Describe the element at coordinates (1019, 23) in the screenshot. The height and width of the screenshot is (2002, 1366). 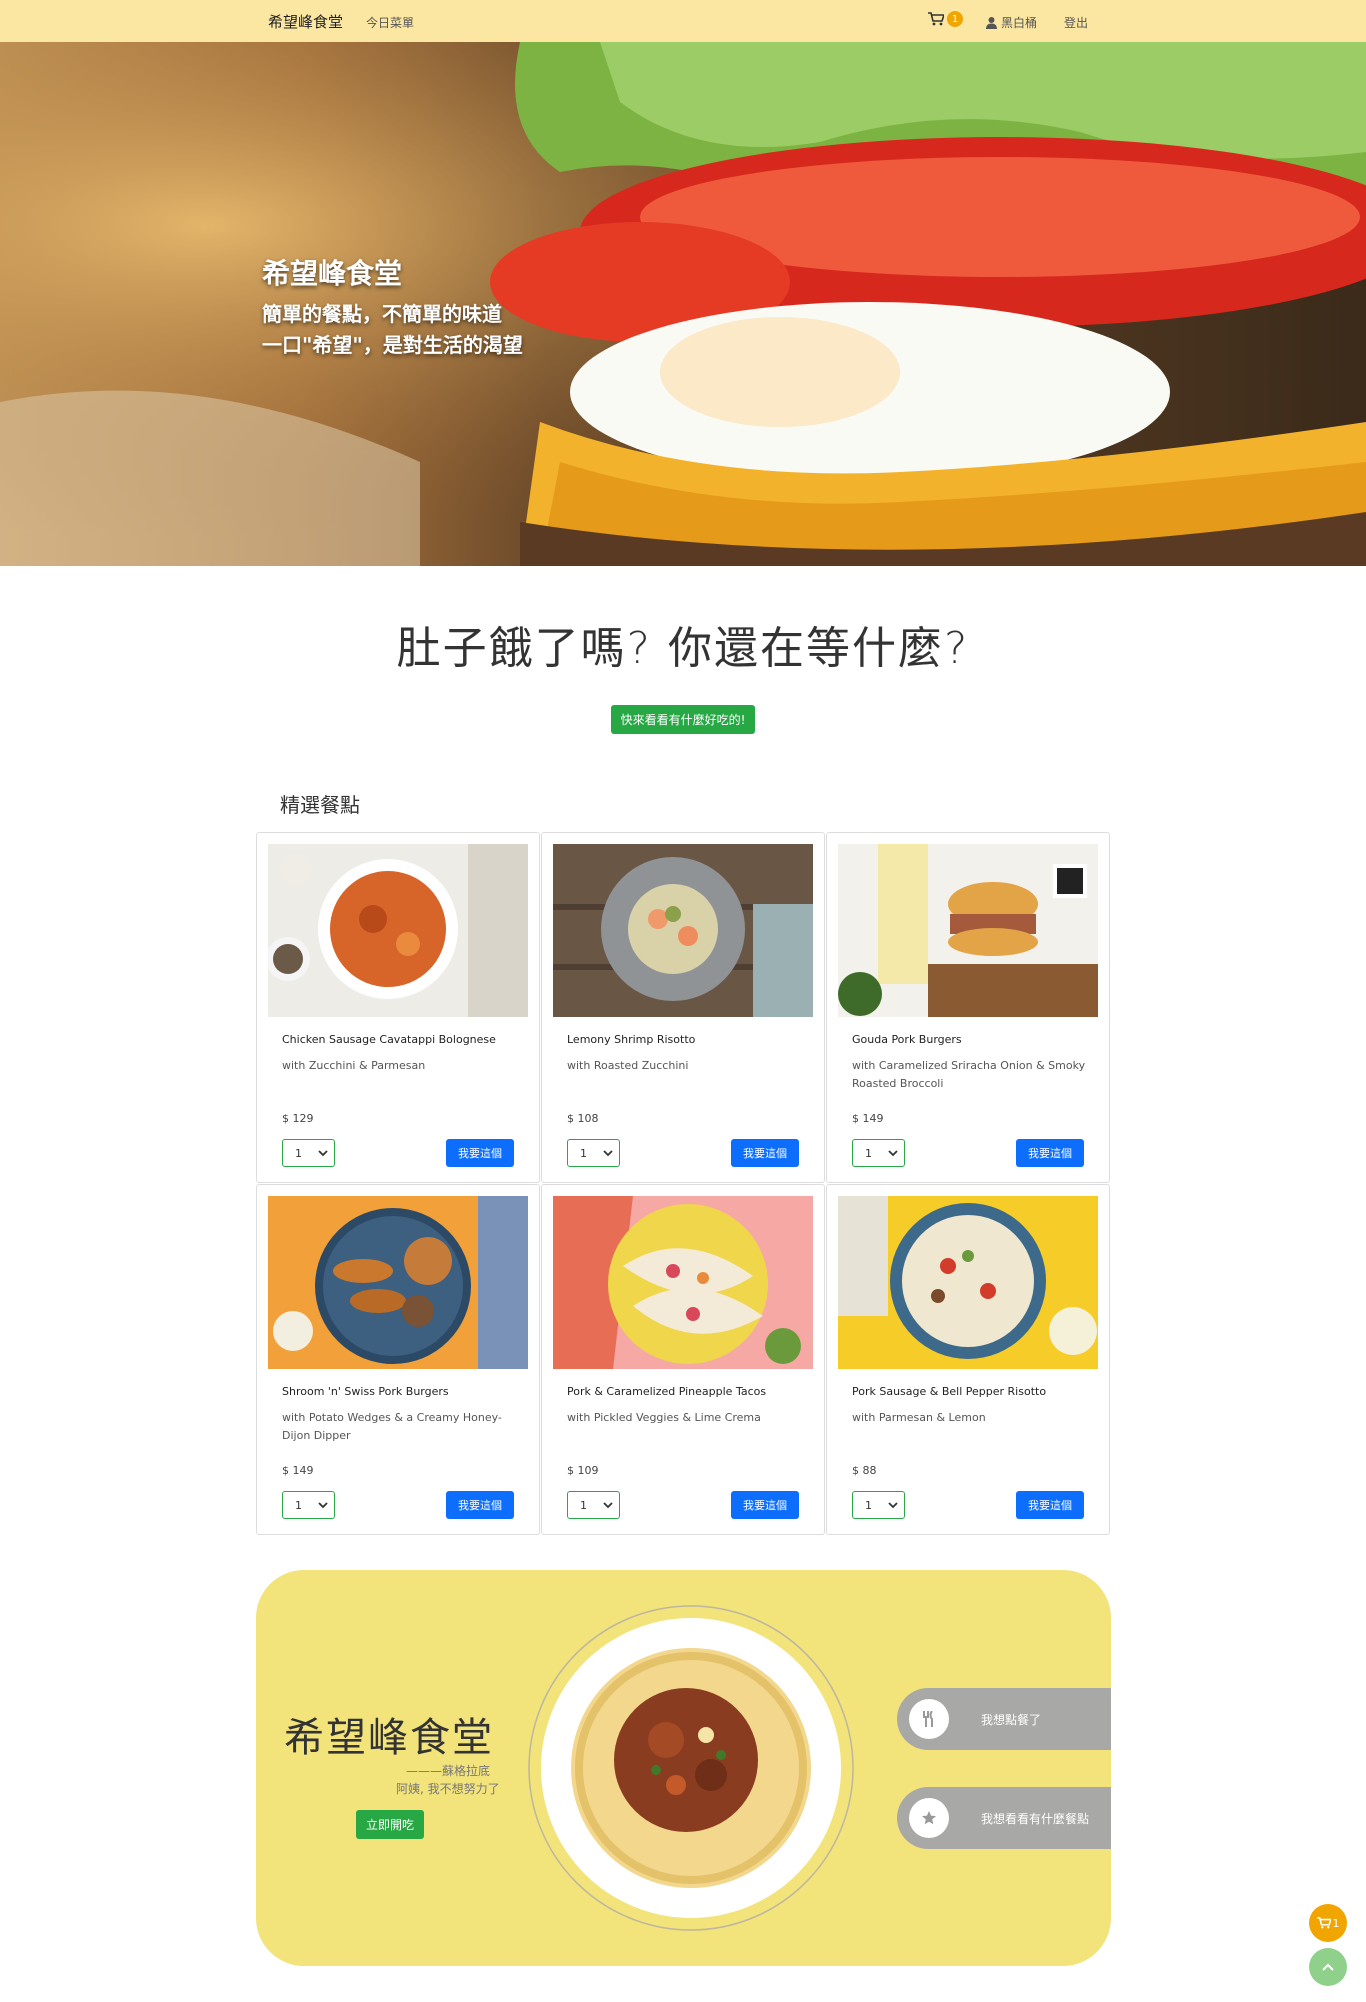
I see `user-name: 黑白桶` at that location.